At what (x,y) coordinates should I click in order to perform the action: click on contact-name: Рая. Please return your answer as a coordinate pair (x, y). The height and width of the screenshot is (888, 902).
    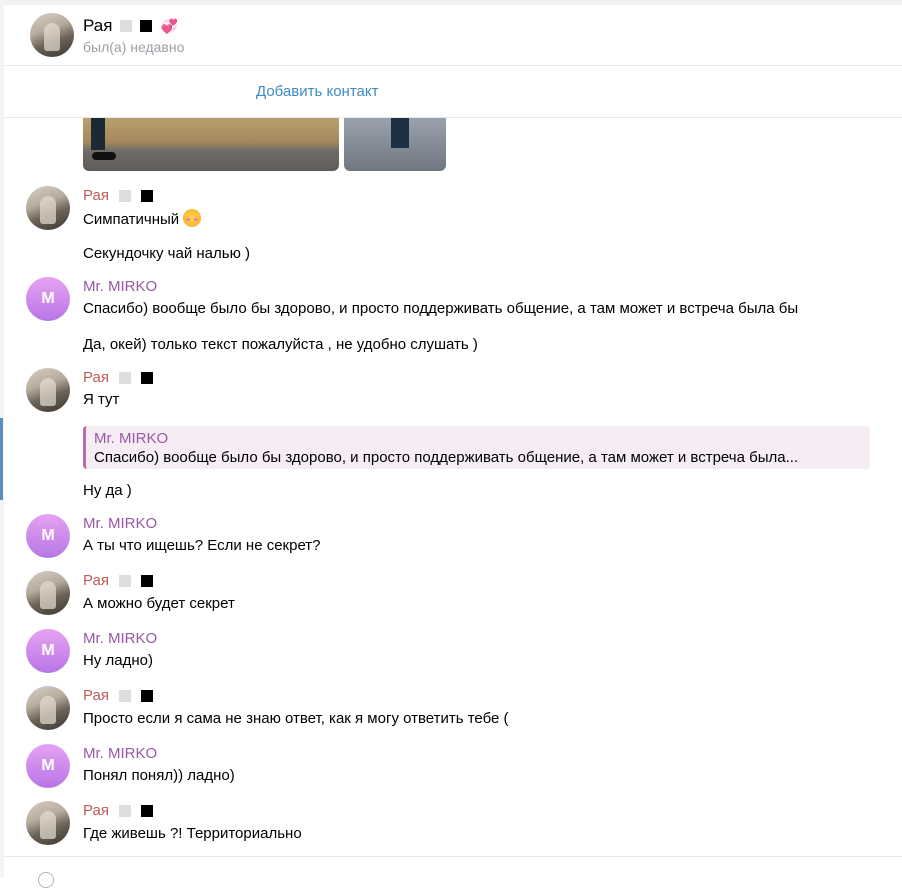
    Looking at the image, I should click on (98, 25).